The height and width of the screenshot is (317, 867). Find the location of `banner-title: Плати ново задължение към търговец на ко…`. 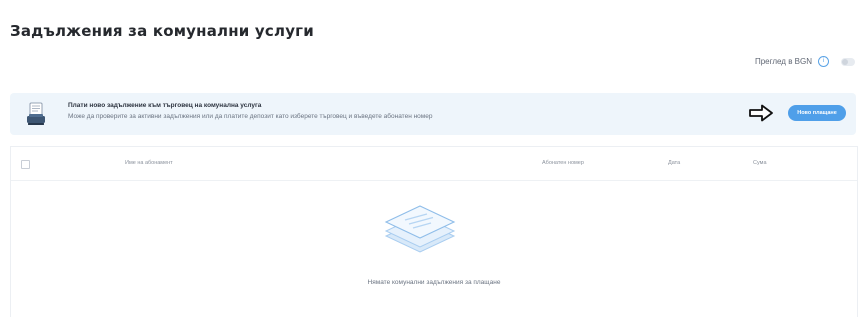

banner-title: Плати ново задължение към търговец на ко… is located at coordinates (165, 105).